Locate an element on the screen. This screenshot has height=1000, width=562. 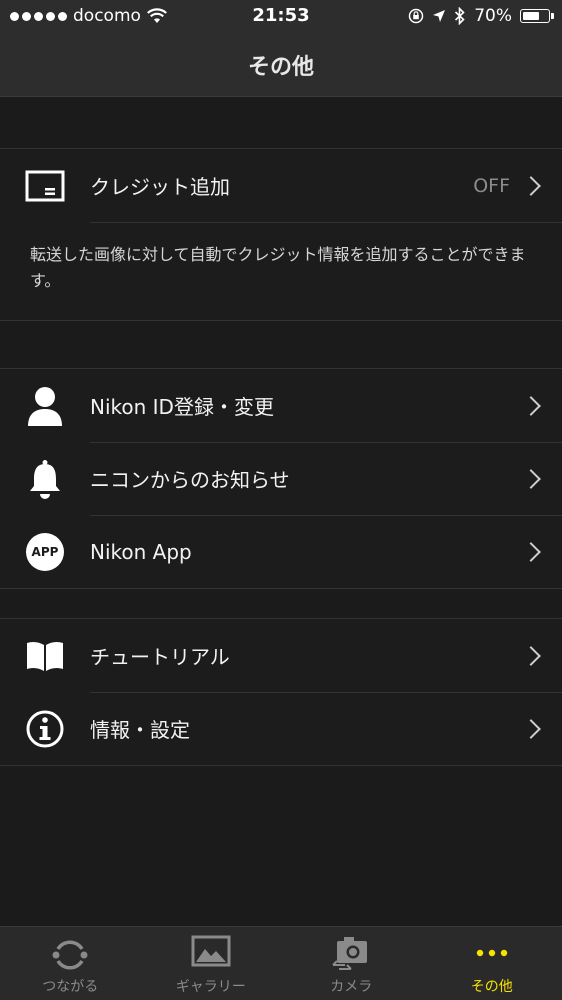
bluetooth-icon is located at coordinates (460, 16).